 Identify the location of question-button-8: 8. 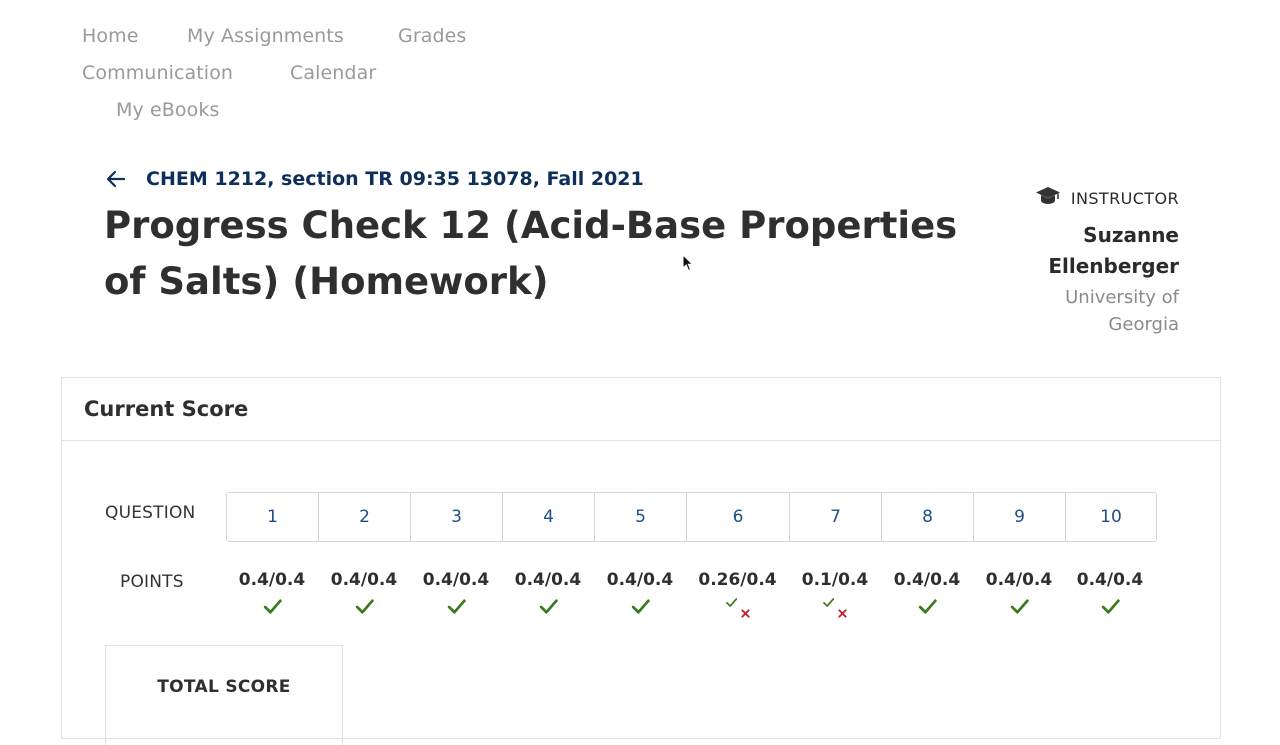
(928, 517).